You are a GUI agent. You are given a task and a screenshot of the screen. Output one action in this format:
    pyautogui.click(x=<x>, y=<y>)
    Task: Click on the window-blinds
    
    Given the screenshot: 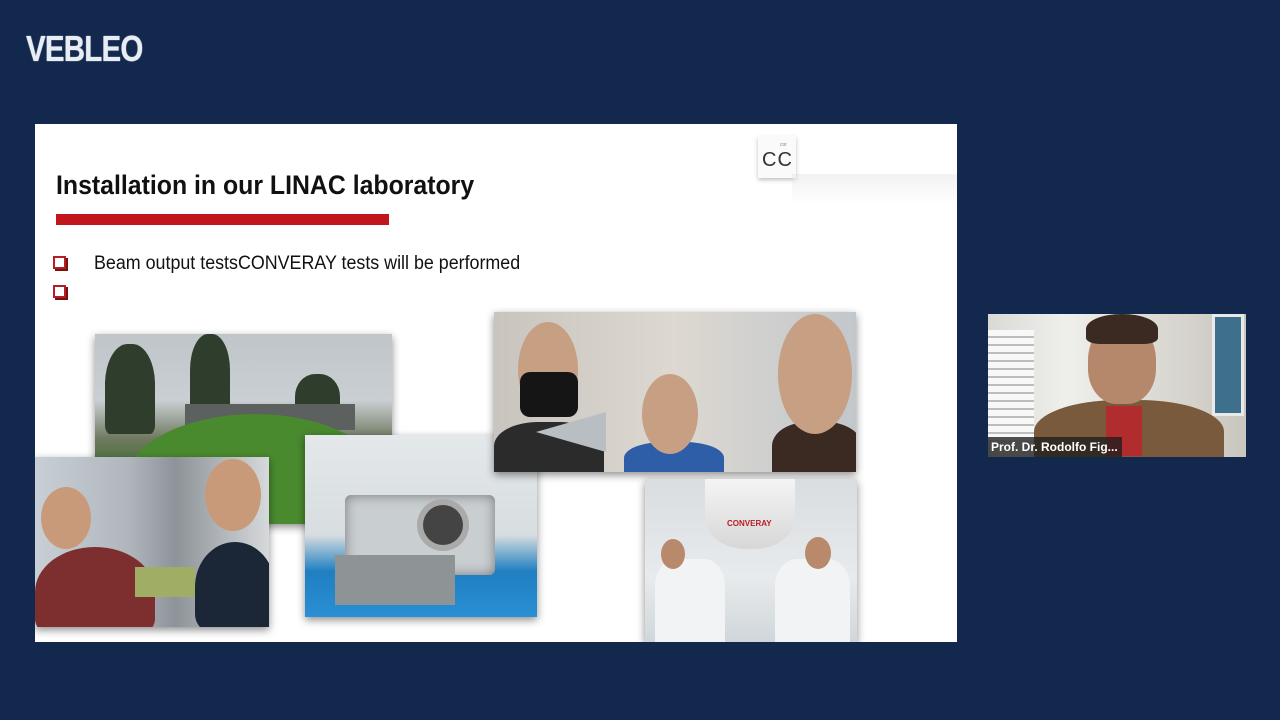 What is the action you would take?
    pyautogui.click(x=1011, y=385)
    